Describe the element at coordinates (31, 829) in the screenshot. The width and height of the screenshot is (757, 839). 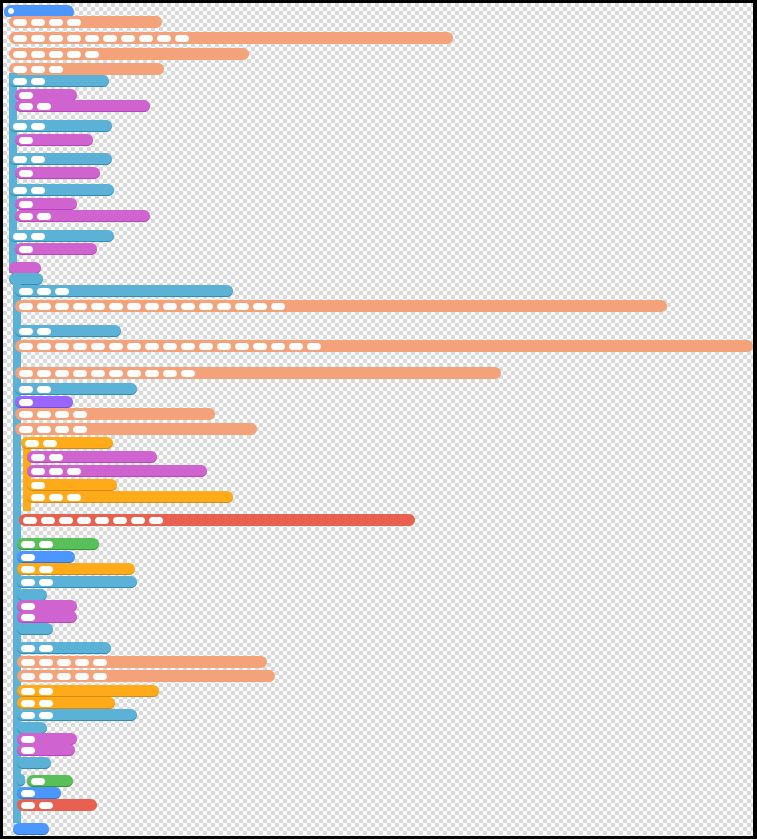
I see `end-block` at that location.